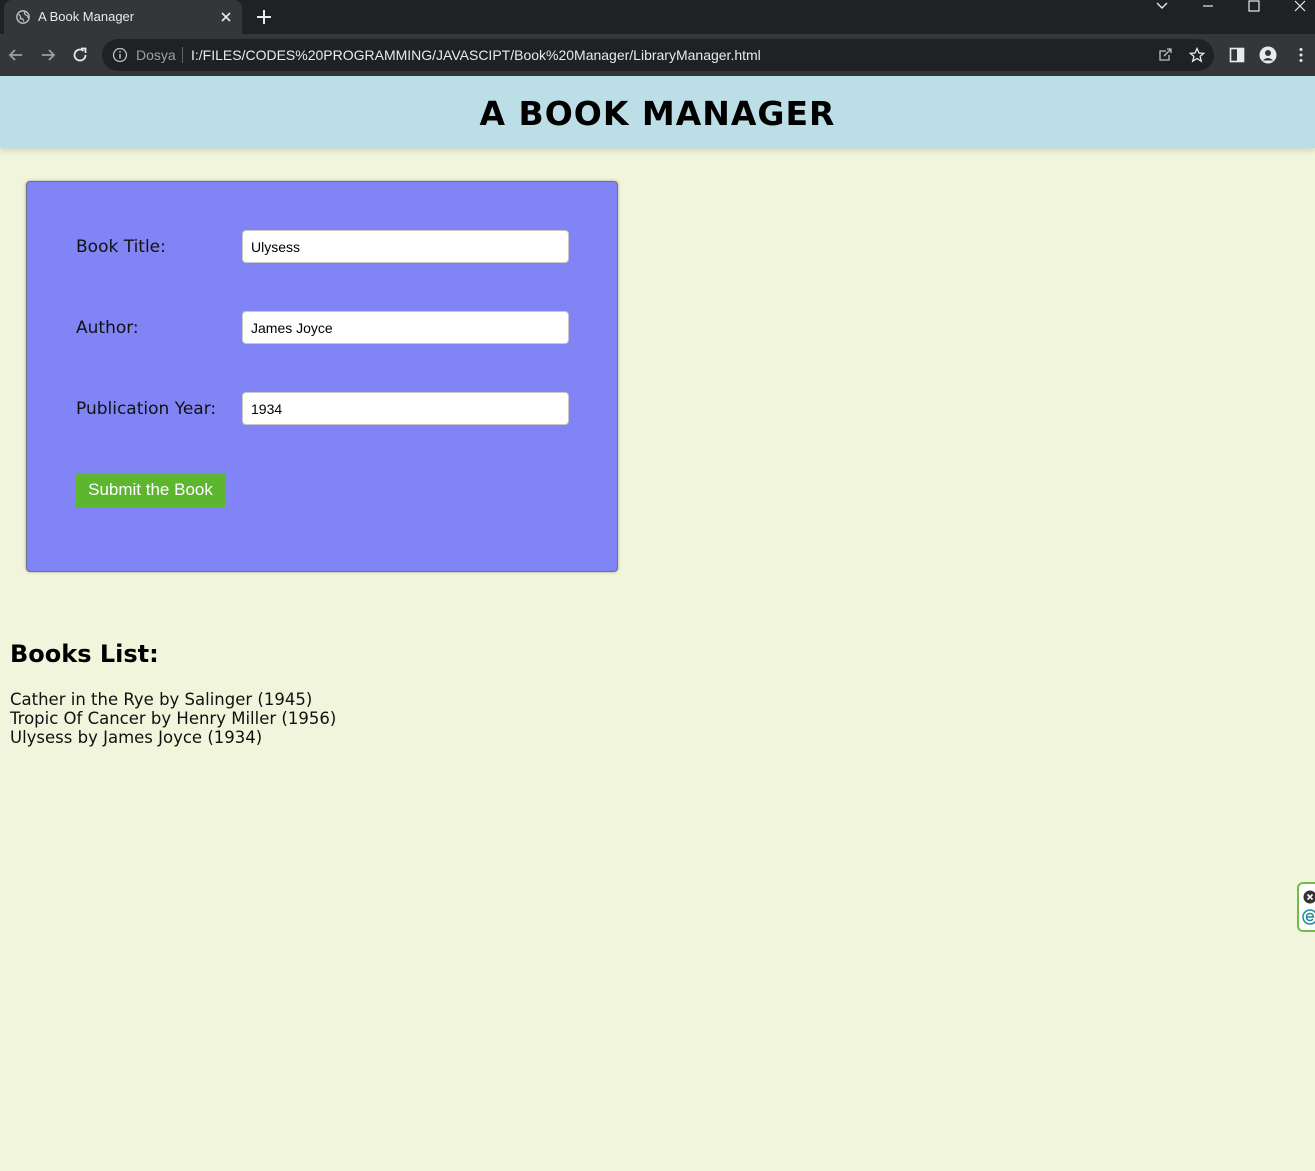  What do you see at coordinates (1306, 907) in the screenshot?
I see `extension-widget` at bounding box center [1306, 907].